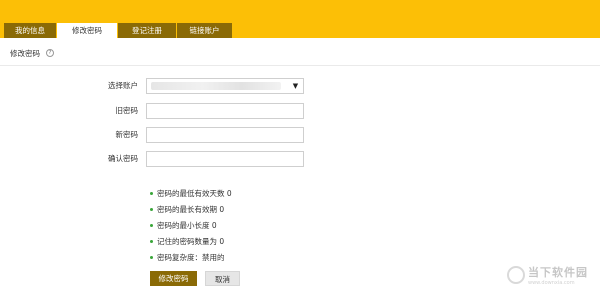  Describe the element at coordinates (225, 159) in the screenshot. I see `confirm-password-field` at that location.